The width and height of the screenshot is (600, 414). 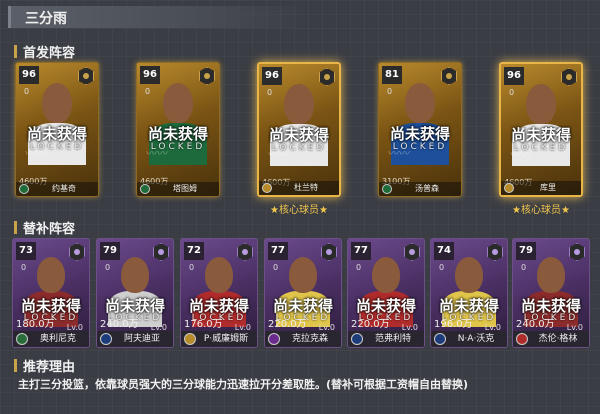 I want to click on reason-heading: 推荐理由, so click(x=44, y=365).